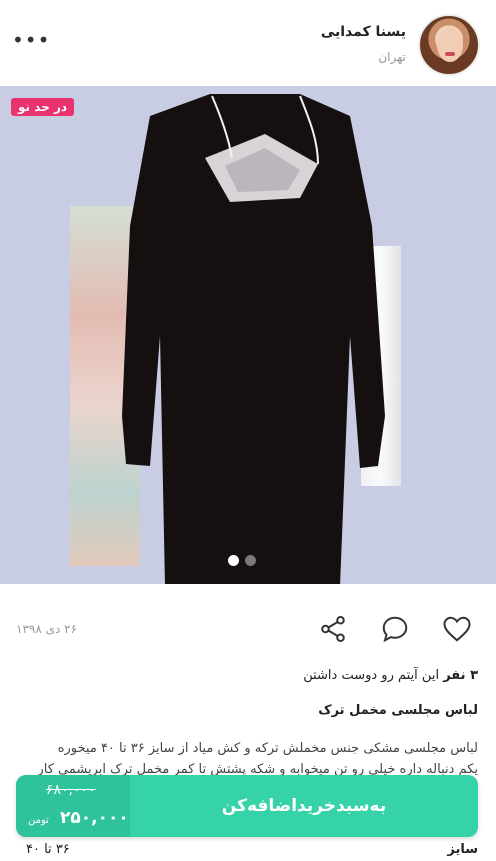  I want to click on comment-icon, so click(395, 629).